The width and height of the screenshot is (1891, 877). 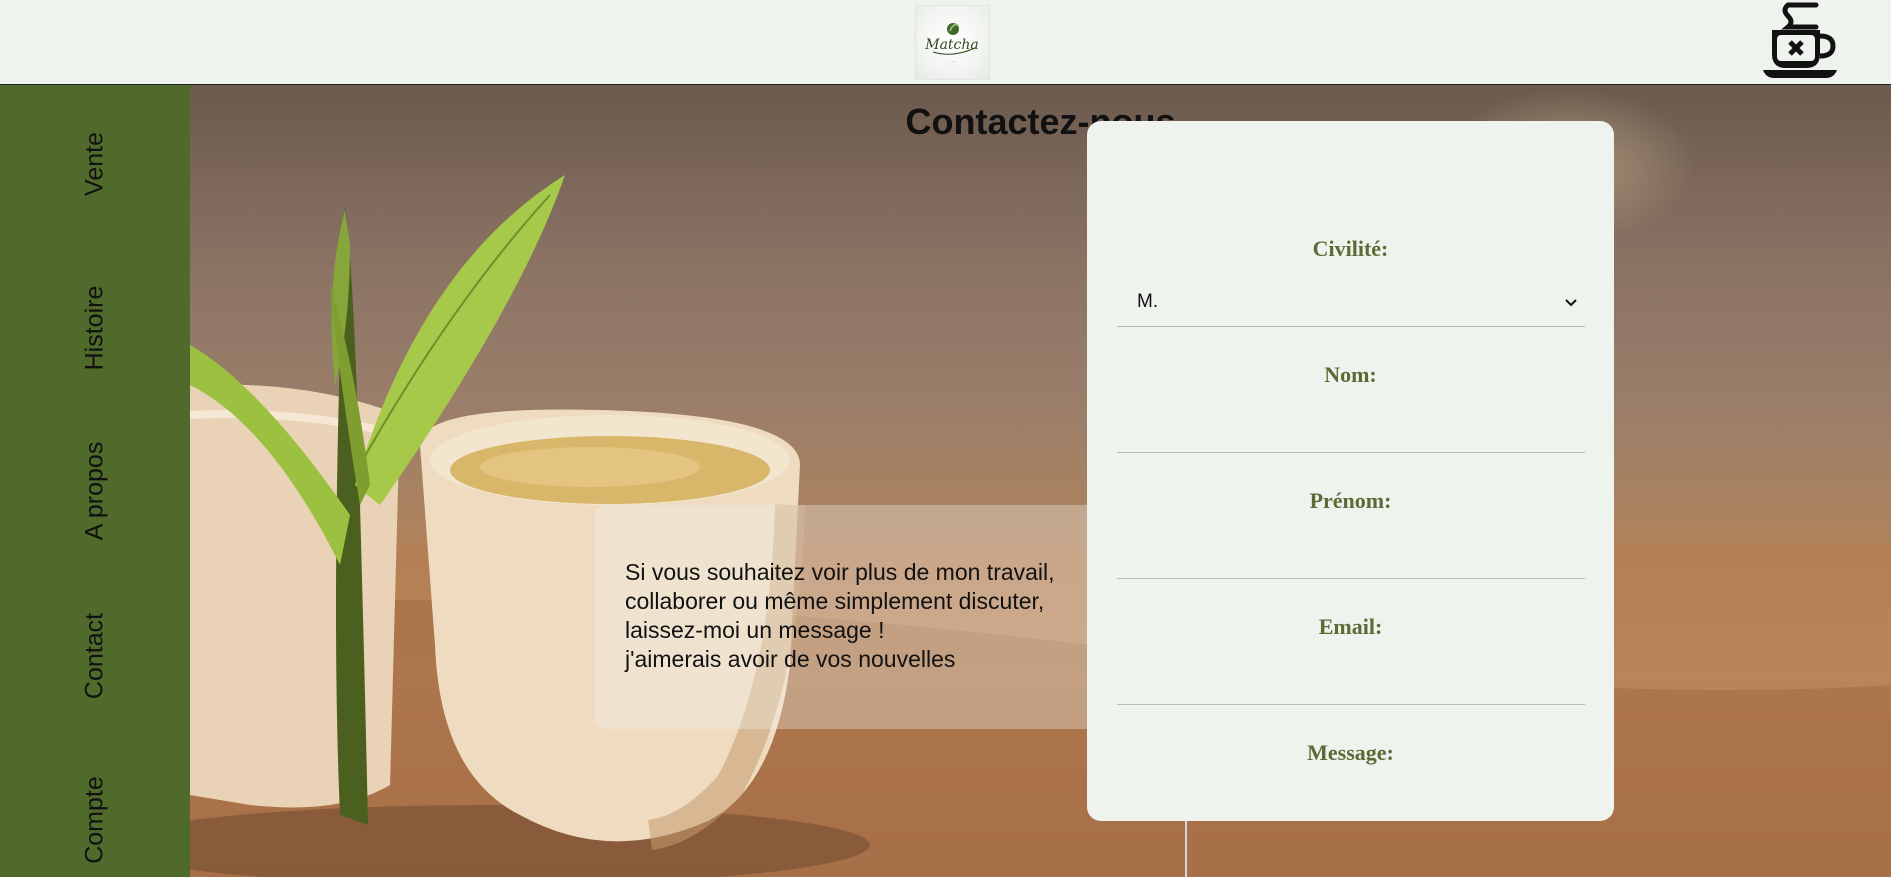 I want to click on message-line: j'aimerais avoir de vos nouvelles, so click(x=790, y=659).